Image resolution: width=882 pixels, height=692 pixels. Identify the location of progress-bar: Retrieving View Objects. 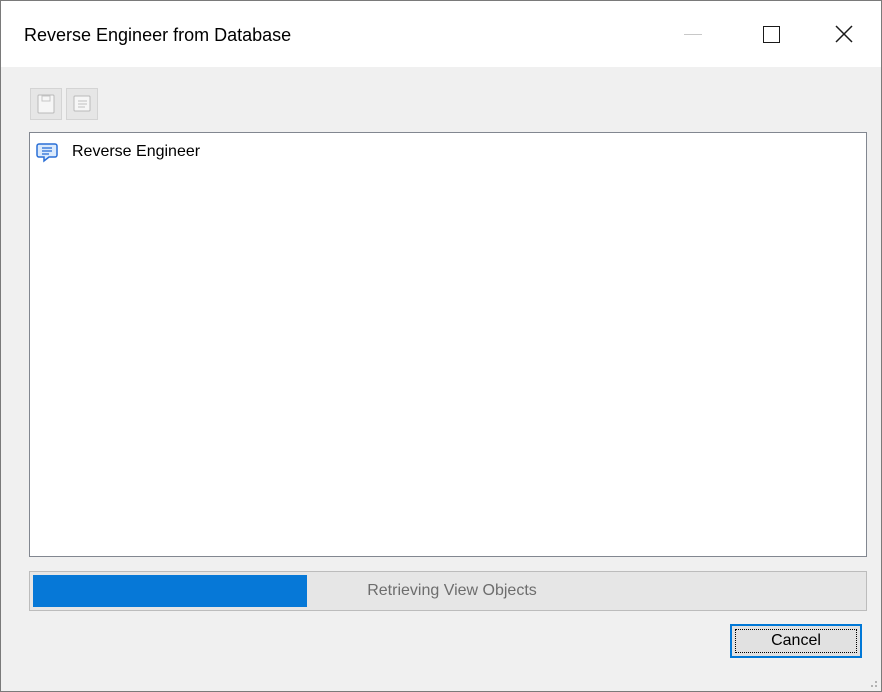
(448, 591).